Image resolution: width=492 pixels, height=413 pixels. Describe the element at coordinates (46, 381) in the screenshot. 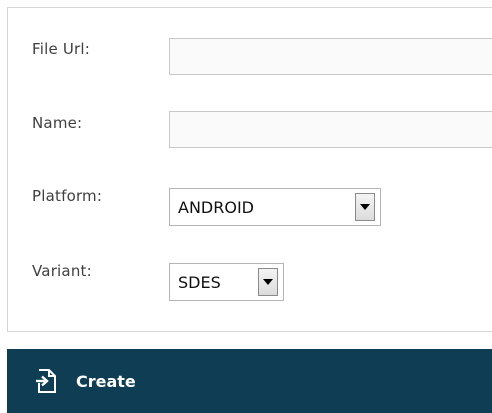

I see `file-import-icon` at that location.